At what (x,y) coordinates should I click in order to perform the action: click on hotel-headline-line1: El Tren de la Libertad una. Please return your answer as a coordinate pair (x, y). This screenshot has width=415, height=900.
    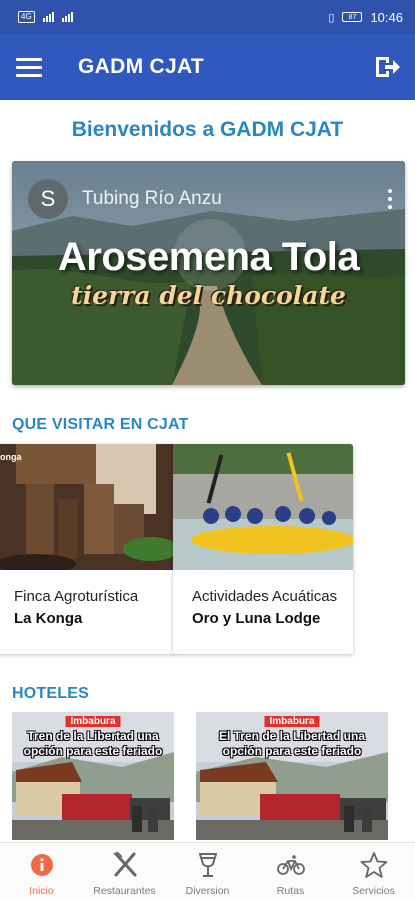
    Looking at the image, I should click on (292, 736).